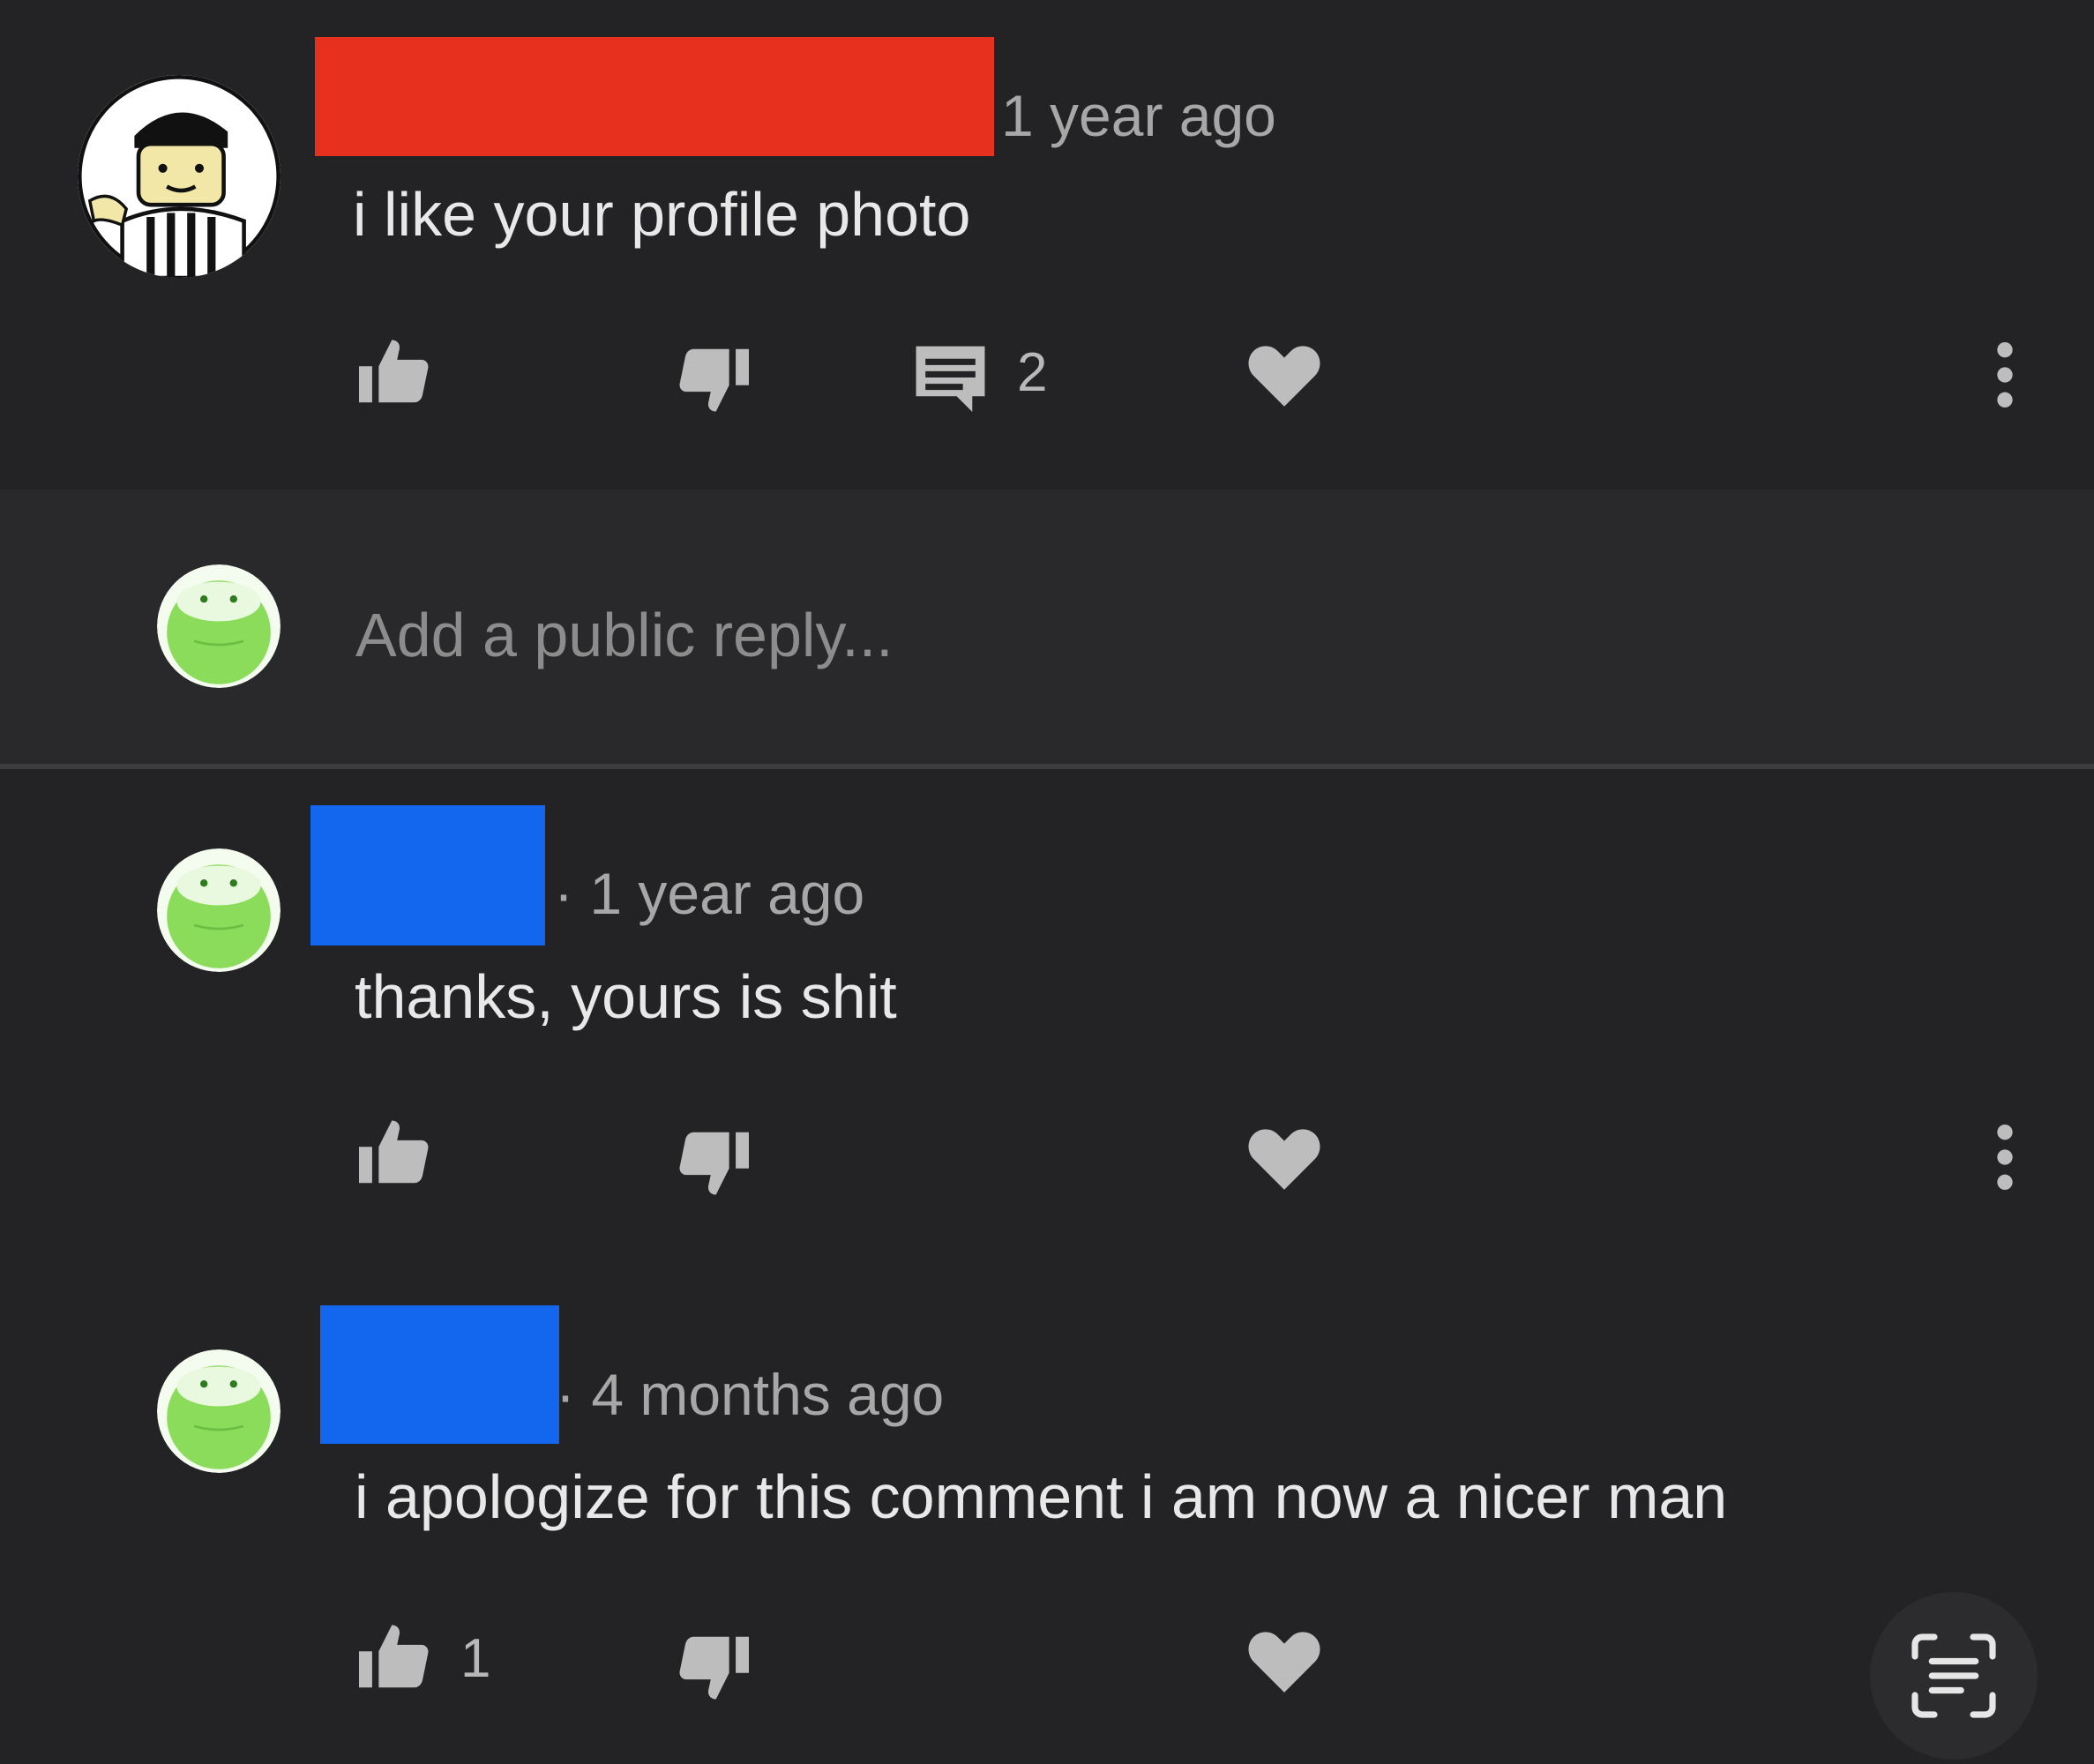  Describe the element at coordinates (950, 377) in the screenshot. I see `comment-icon` at that location.